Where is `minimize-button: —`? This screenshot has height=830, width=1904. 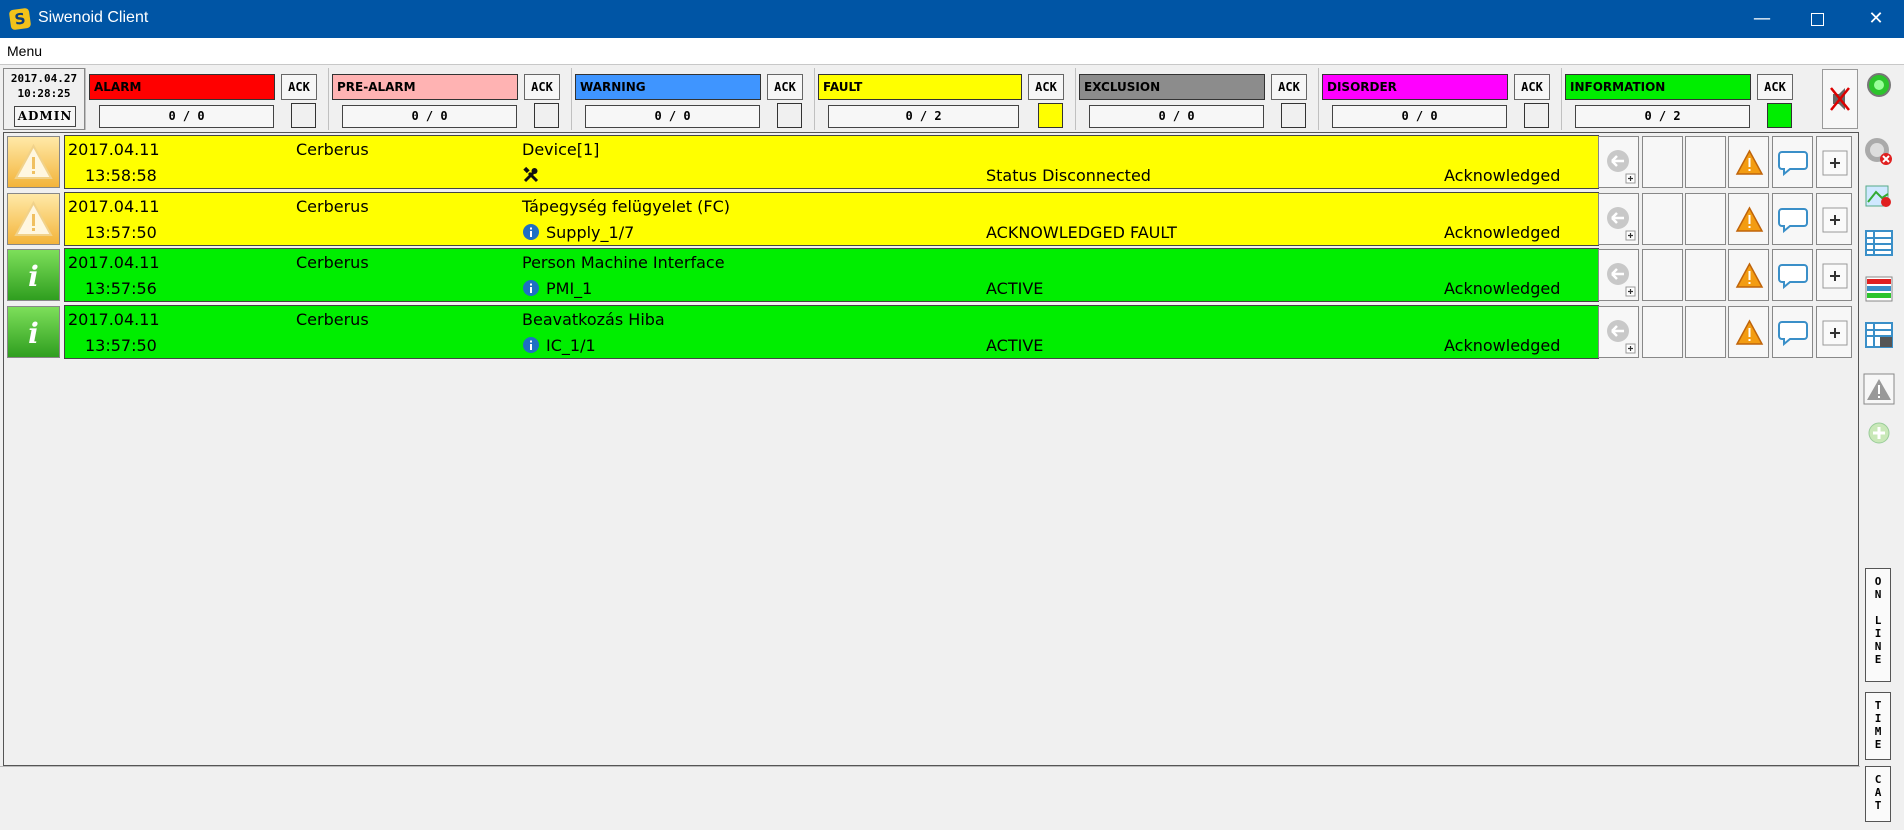 minimize-button: — is located at coordinates (1762, 19).